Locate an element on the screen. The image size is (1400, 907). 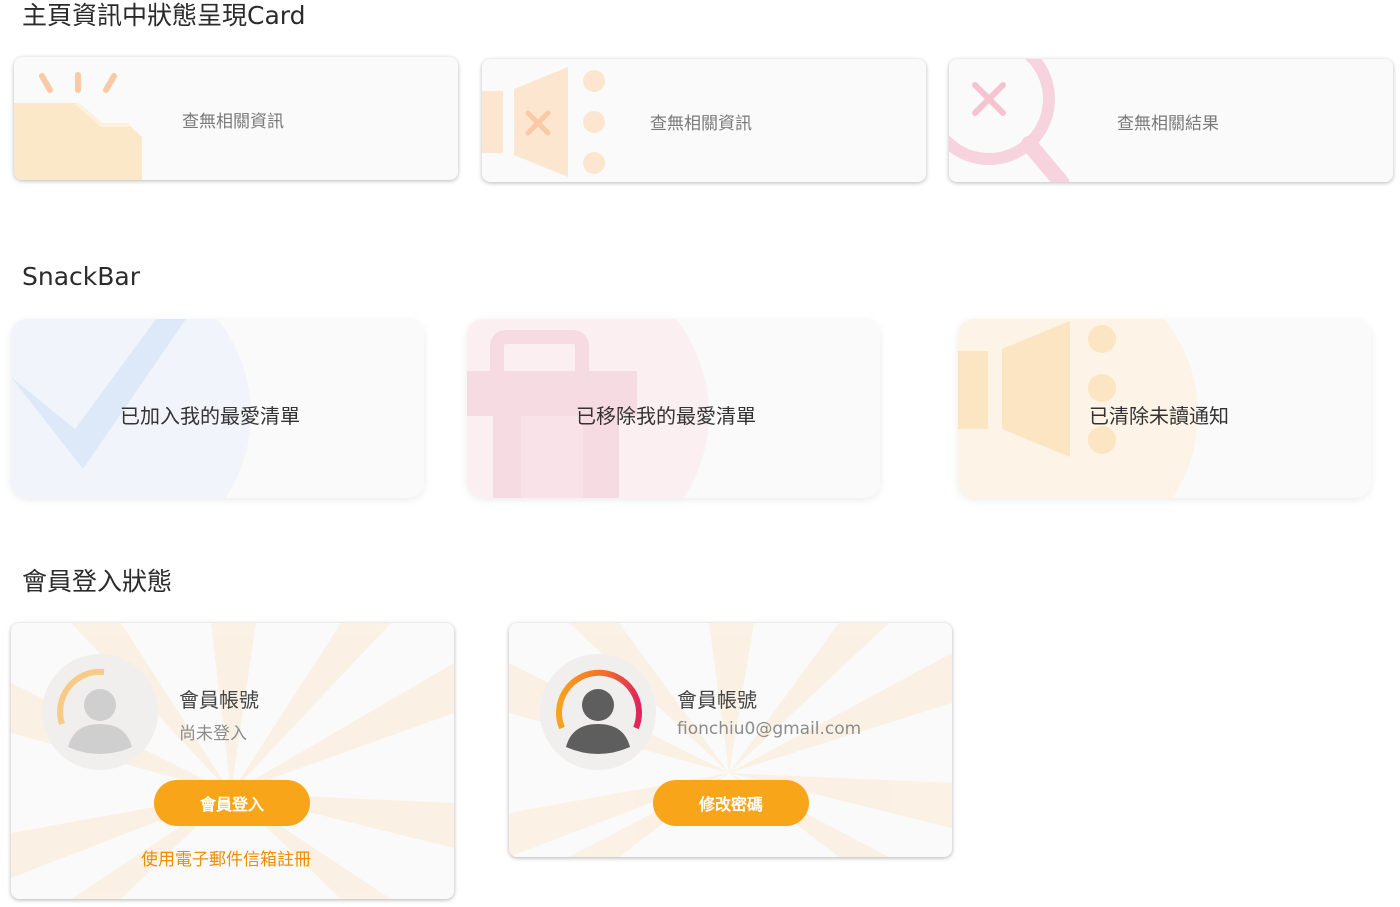
section-title-empty-state: 主頁資訊中狀態呈現Card is located at coordinates (164, 15).